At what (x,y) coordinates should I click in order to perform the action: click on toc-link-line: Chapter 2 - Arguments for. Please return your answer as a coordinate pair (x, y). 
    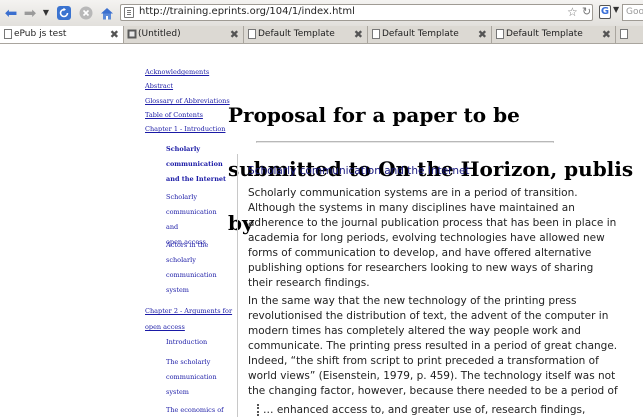
    Looking at the image, I should click on (189, 311).